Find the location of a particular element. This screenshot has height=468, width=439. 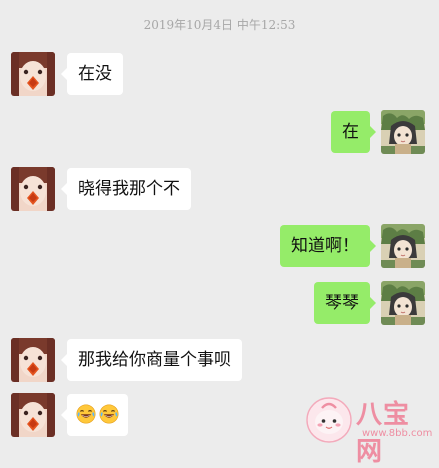

sent-message-bubble: 琴琴 is located at coordinates (345, 303).